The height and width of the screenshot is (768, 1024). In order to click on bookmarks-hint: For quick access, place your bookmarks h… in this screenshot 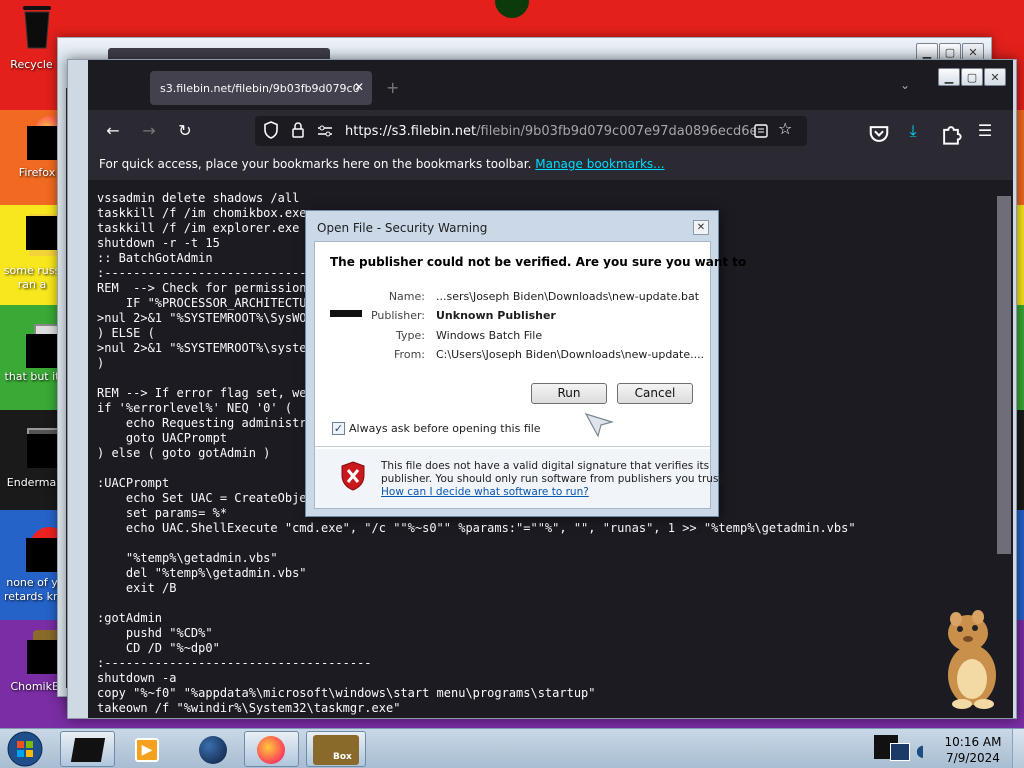, I will do `click(315, 164)`.